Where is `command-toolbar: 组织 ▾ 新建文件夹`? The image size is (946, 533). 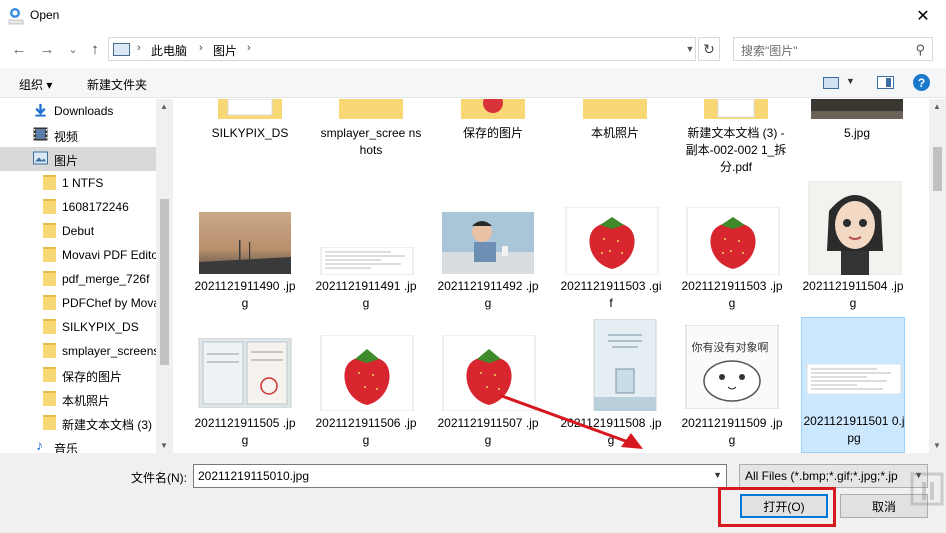
command-toolbar: 组织 ▾ 新建文件夹 is located at coordinates (473, 83).